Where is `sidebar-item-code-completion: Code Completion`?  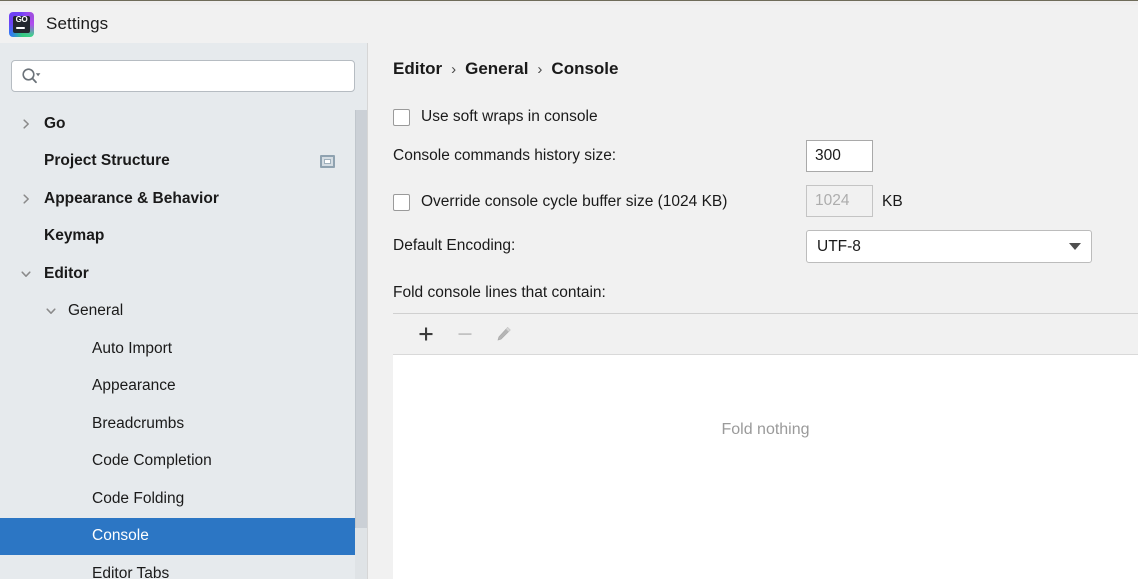
sidebar-item-code-completion: Code Completion is located at coordinates (177, 462).